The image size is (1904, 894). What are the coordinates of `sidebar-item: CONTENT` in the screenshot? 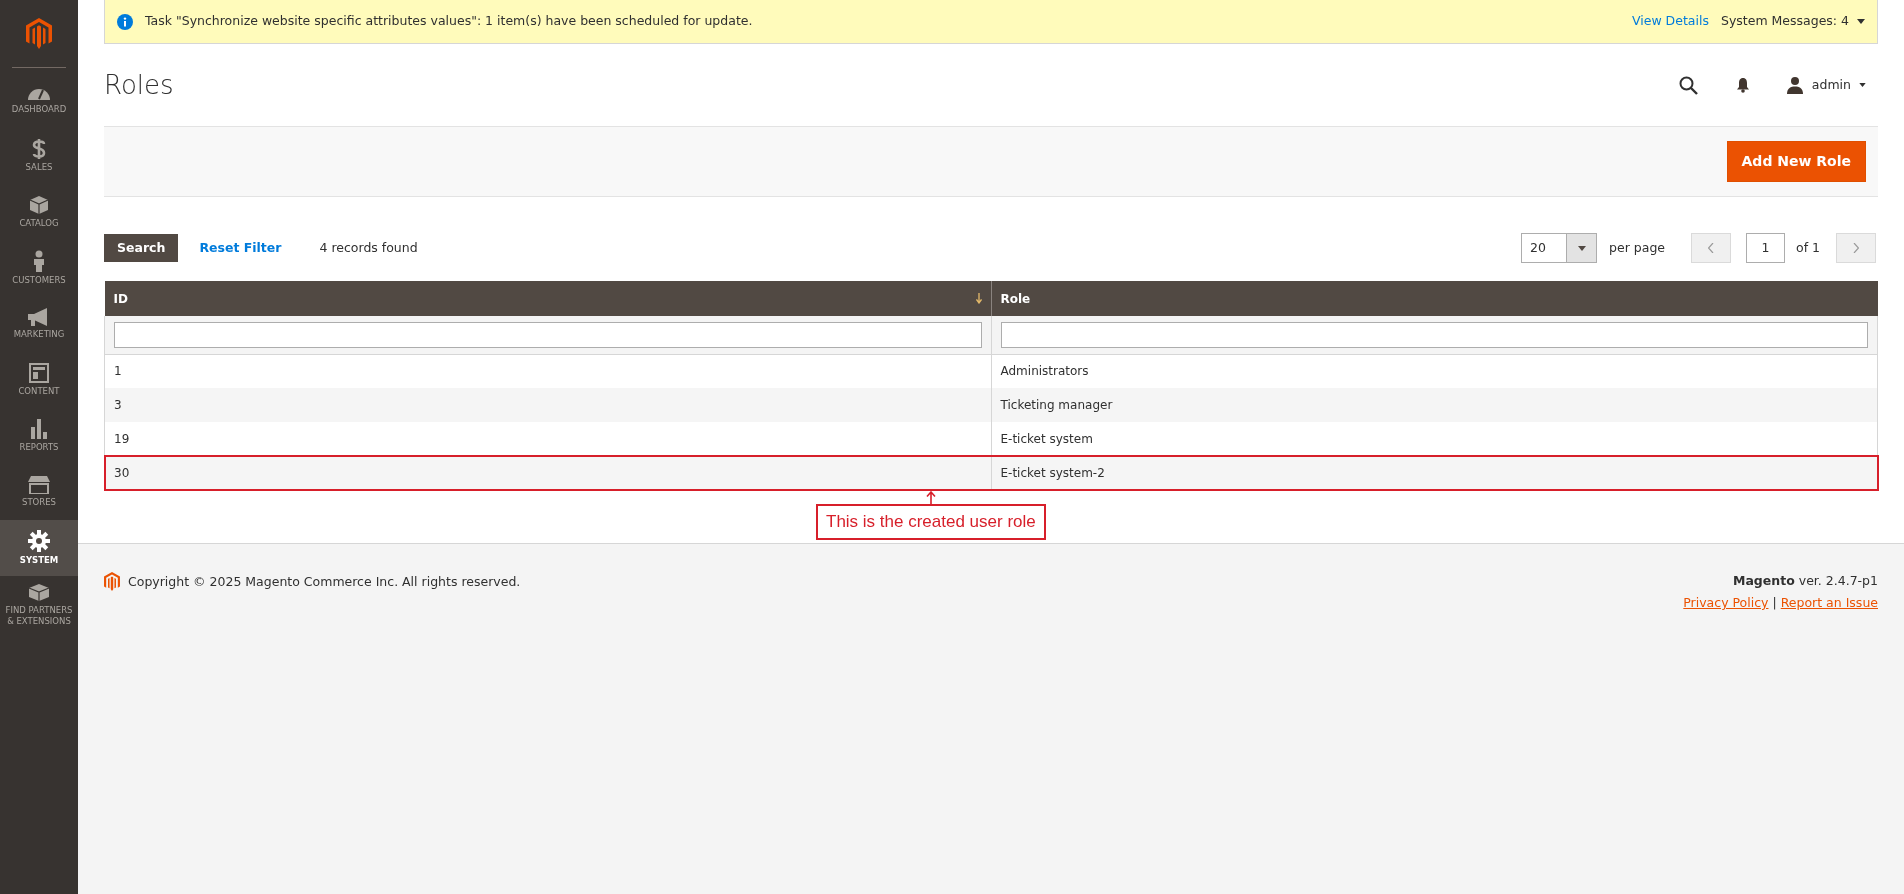 It's located at (39, 380).